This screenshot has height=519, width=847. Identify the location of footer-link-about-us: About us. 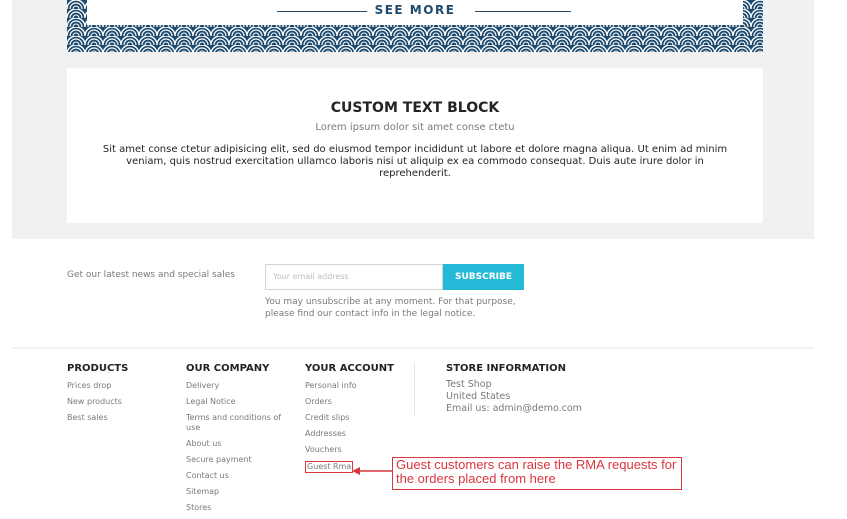
(238, 444).